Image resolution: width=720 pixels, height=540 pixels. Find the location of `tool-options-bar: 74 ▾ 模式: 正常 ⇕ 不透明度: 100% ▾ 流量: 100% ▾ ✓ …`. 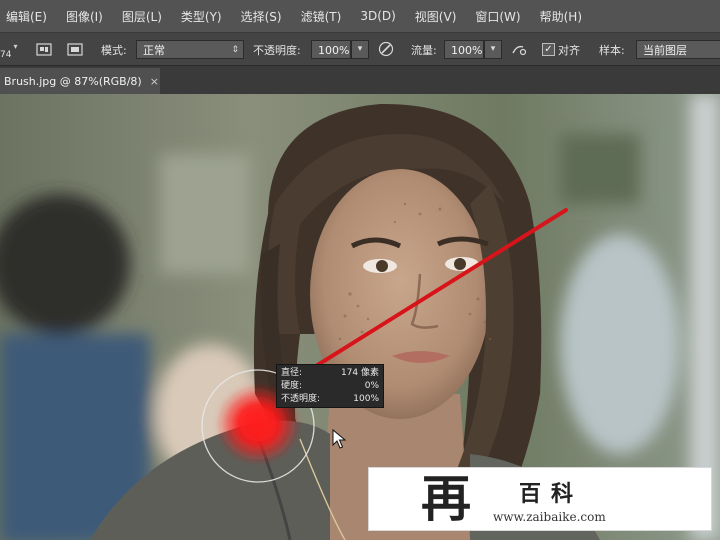

tool-options-bar: 74 ▾ 模式: 正常 ⇕ 不透明度: 100% ▾ 流量: 100% ▾ ✓ … is located at coordinates (360, 49).